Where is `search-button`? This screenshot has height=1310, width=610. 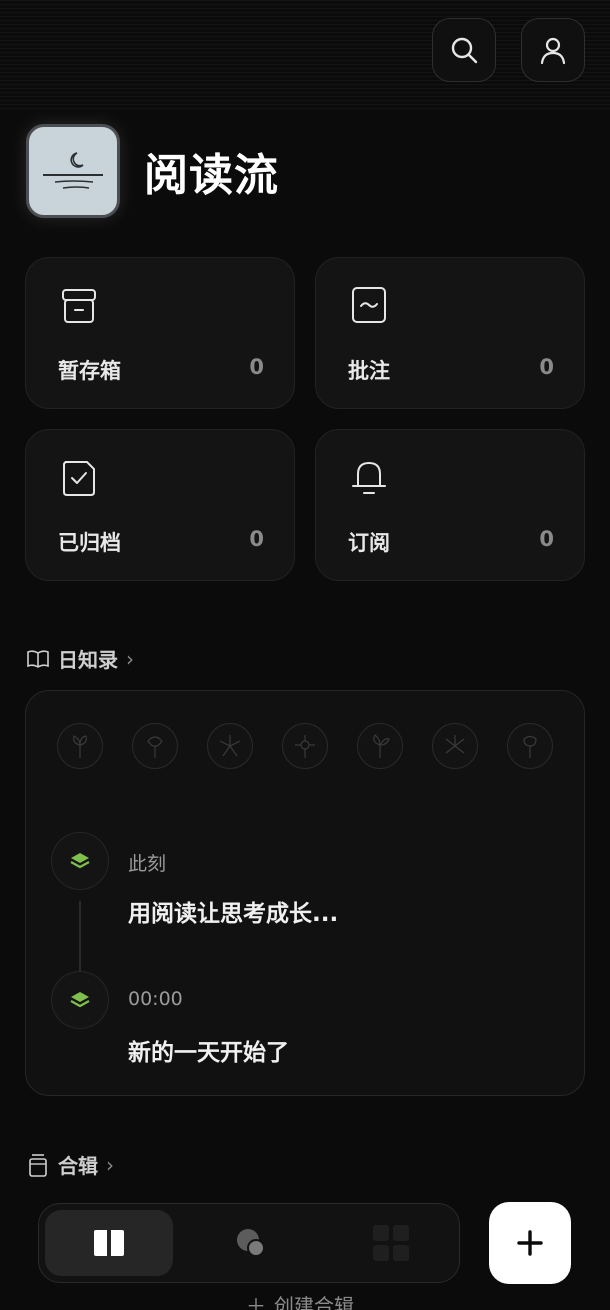 search-button is located at coordinates (464, 50).